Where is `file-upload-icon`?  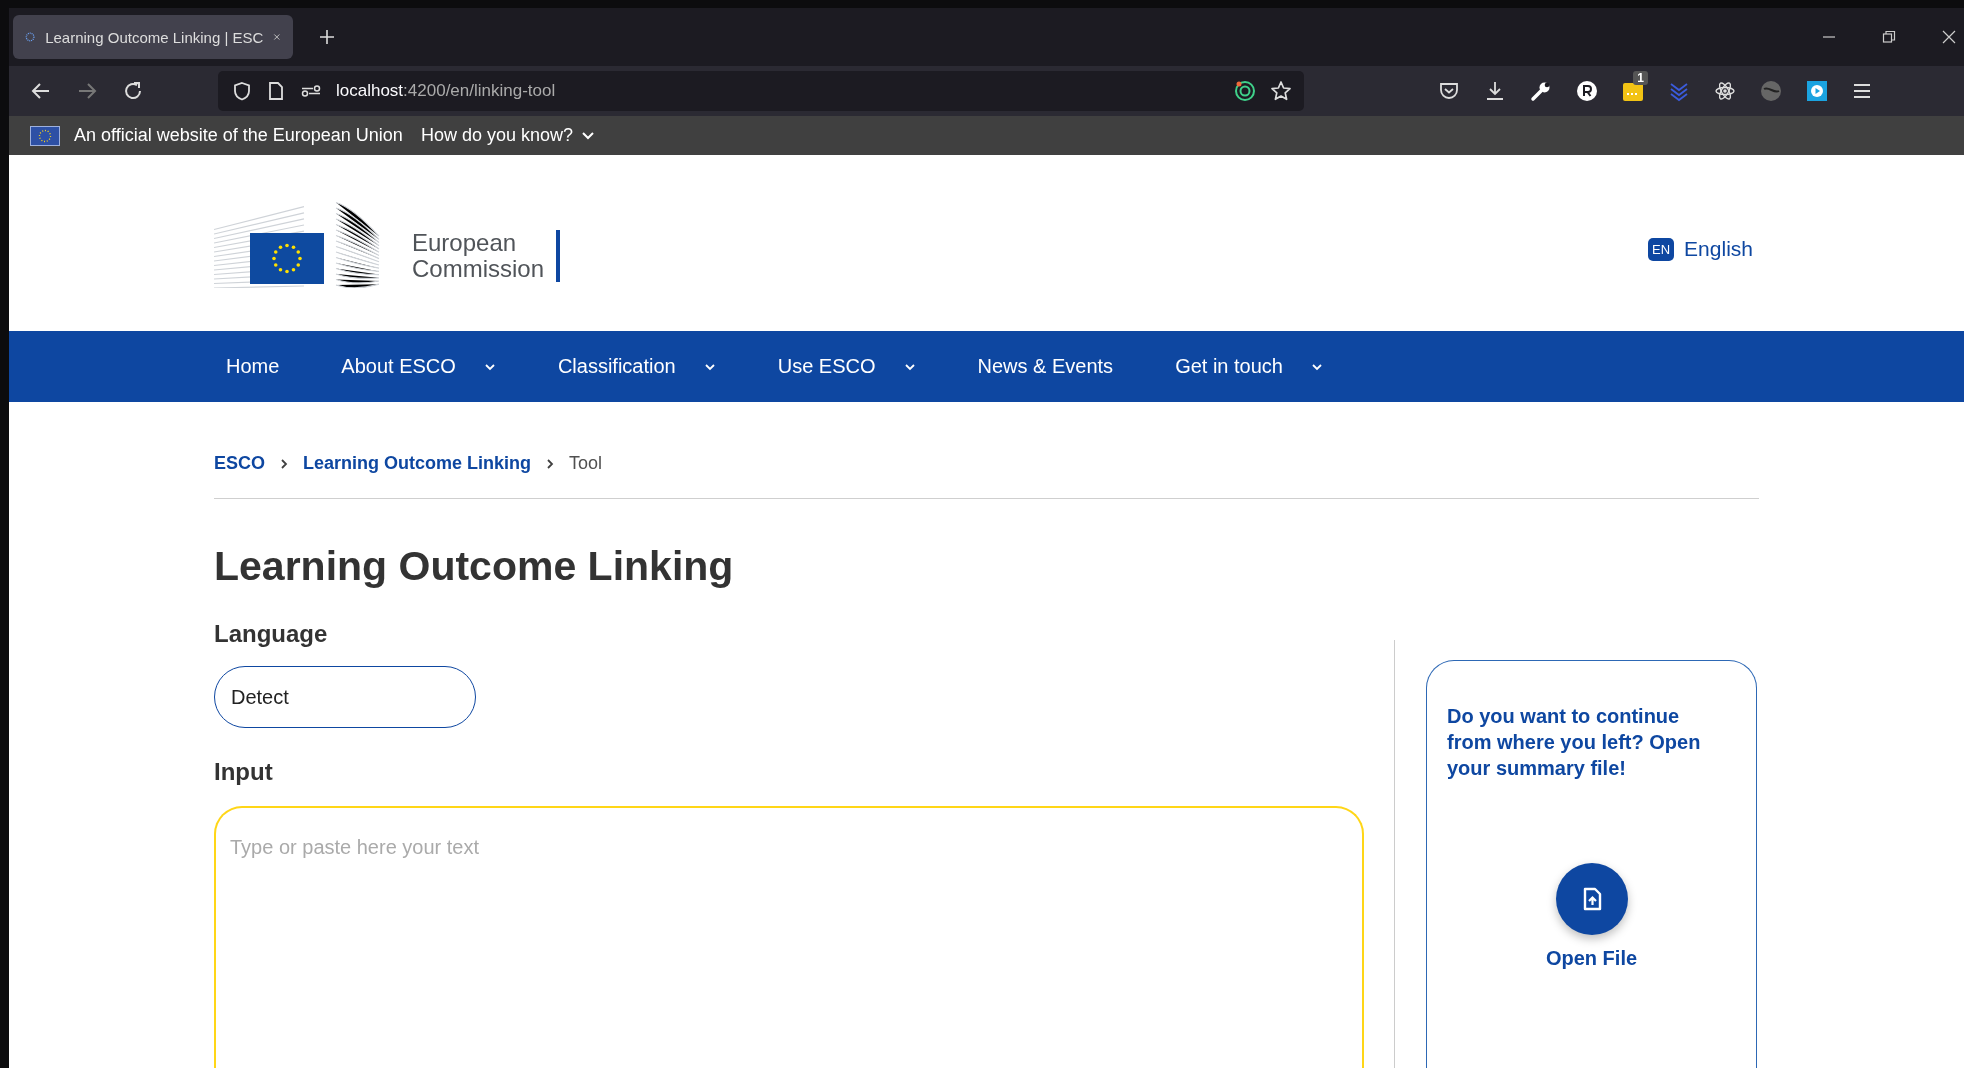
file-upload-icon is located at coordinates (1591, 899).